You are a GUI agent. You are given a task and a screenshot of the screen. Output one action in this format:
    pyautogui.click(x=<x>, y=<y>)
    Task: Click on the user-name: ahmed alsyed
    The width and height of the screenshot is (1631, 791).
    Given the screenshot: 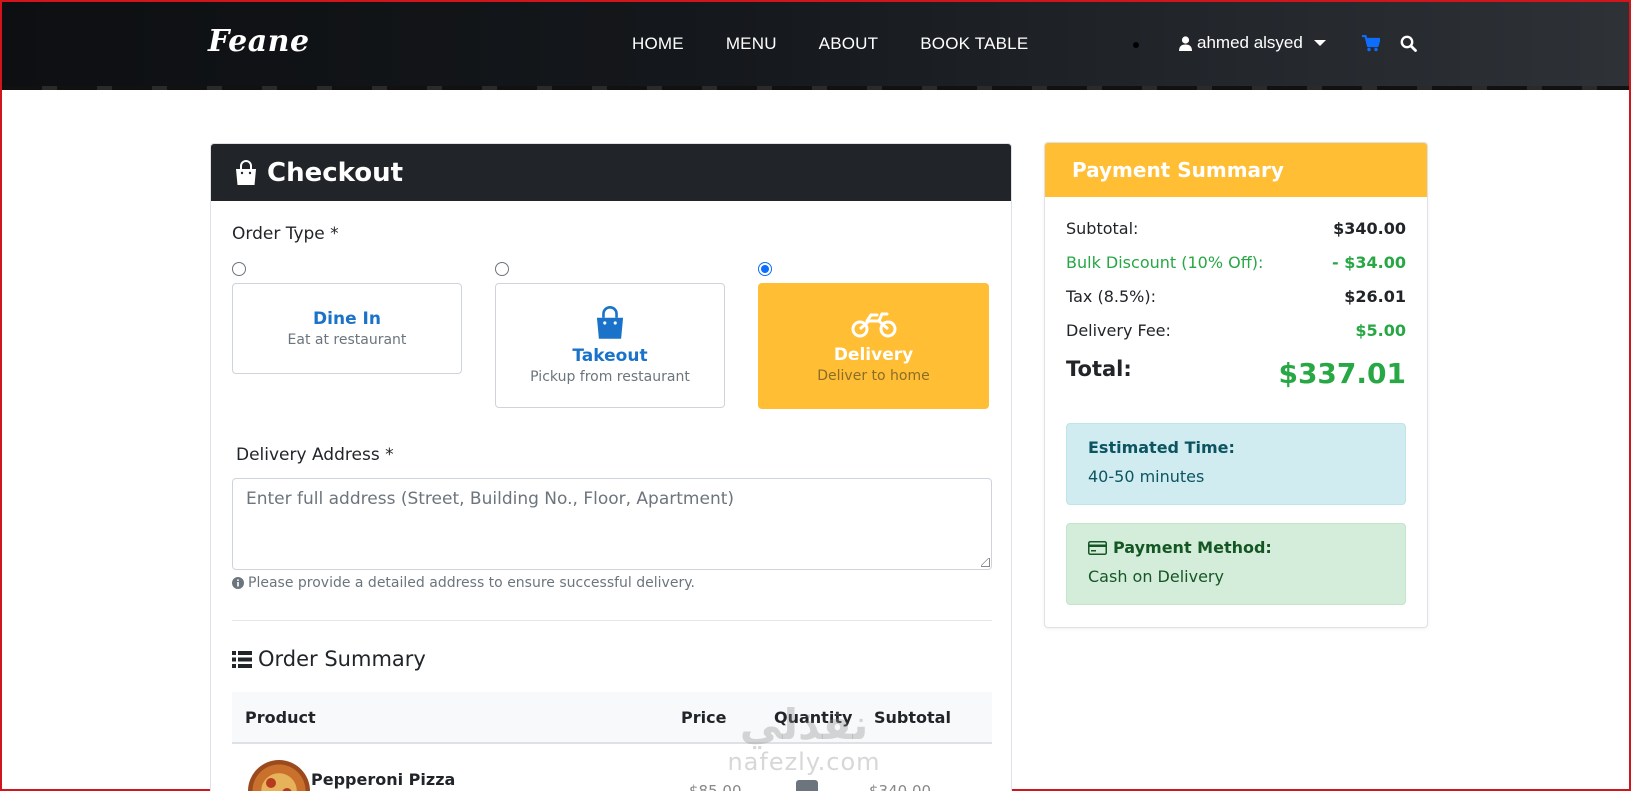 What is the action you would take?
    pyautogui.click(x=1250, y=42)
    